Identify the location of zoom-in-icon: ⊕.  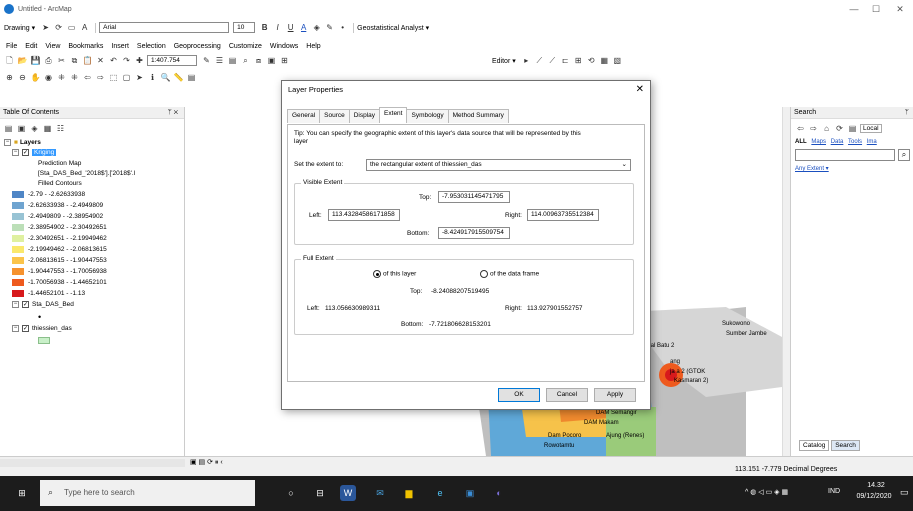
(9, 77).